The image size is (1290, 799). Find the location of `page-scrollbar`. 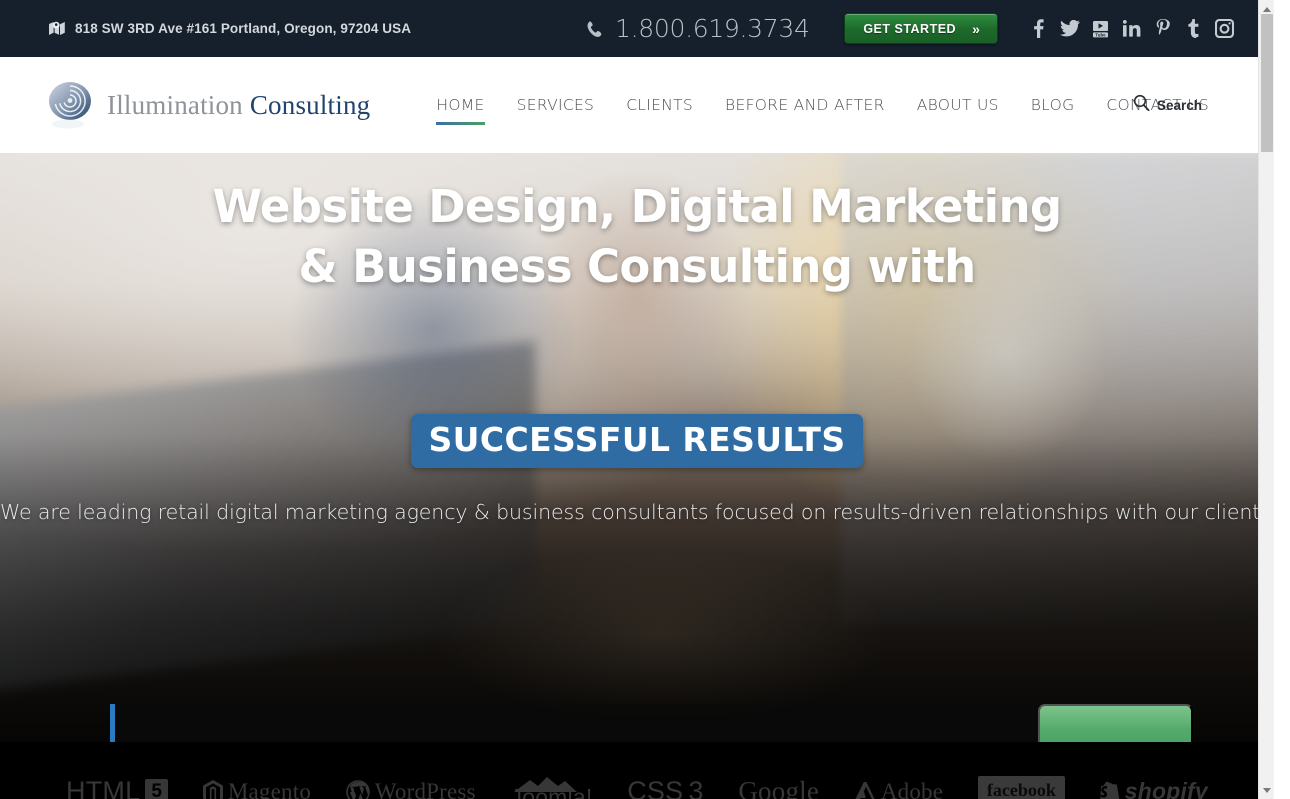

page-scrollbar is located at coordinates (1266, 399).